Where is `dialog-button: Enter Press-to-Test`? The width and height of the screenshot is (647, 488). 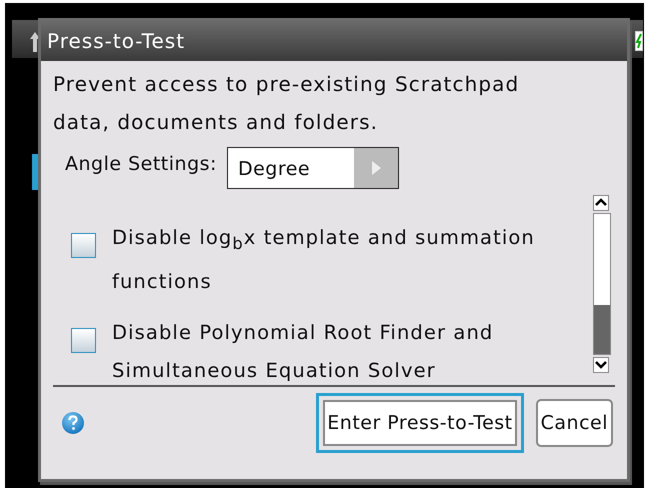 dialog-button: Enter Press-to-Test is located at coordinates (420, 423).